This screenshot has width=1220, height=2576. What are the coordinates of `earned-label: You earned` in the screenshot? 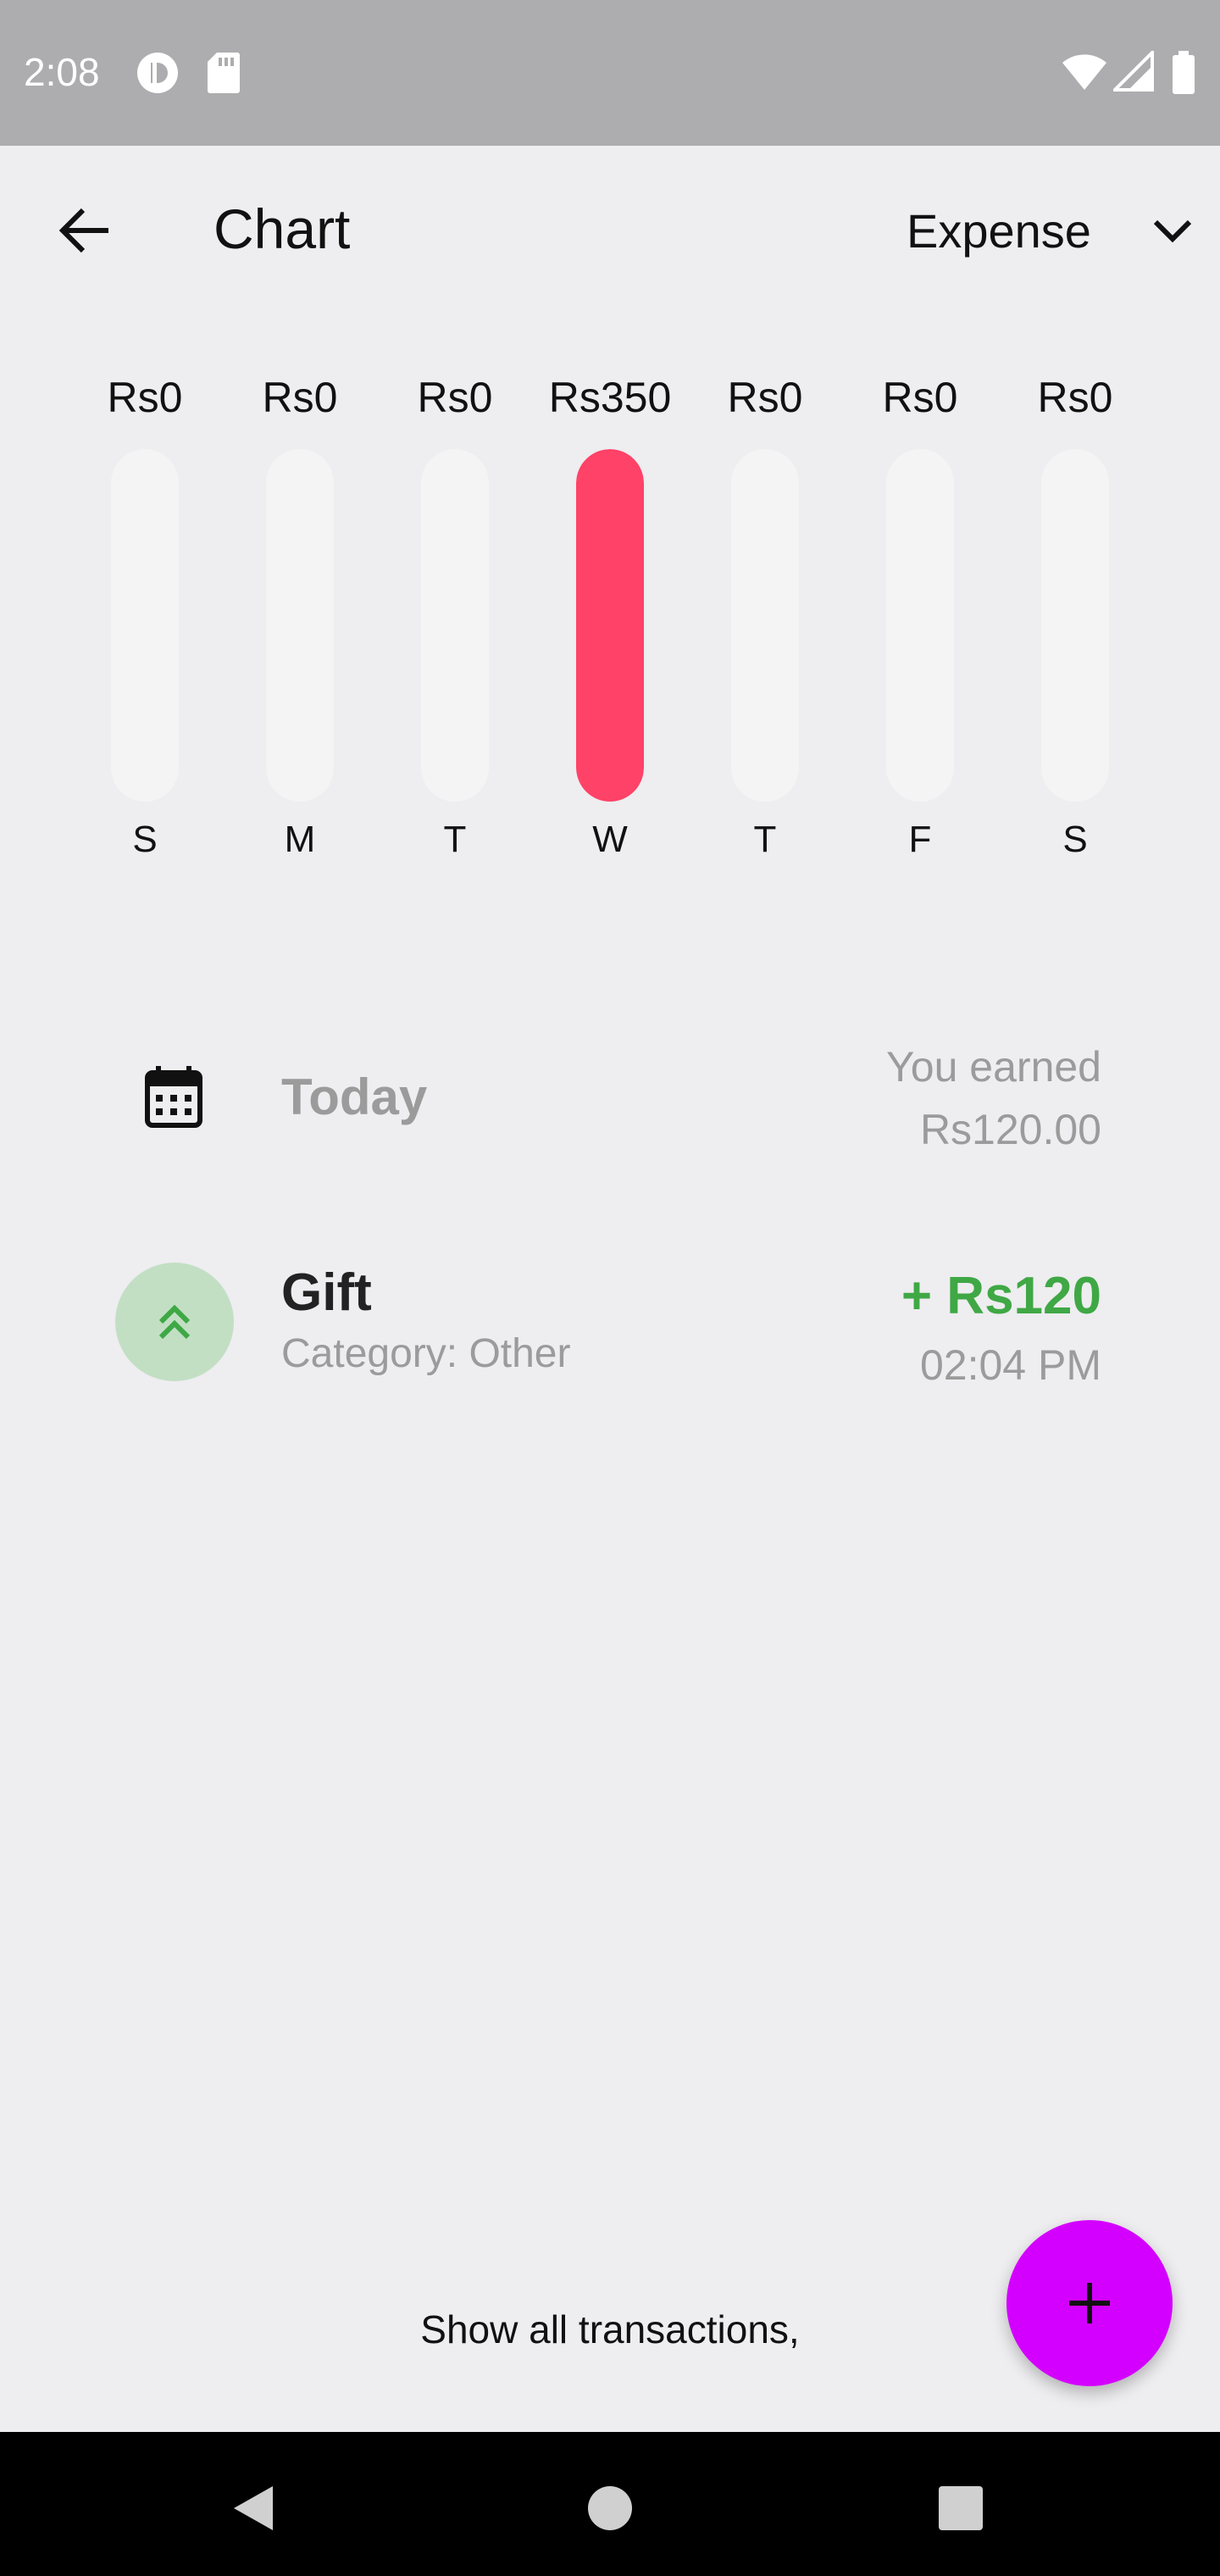 It's located at (993, 1067).